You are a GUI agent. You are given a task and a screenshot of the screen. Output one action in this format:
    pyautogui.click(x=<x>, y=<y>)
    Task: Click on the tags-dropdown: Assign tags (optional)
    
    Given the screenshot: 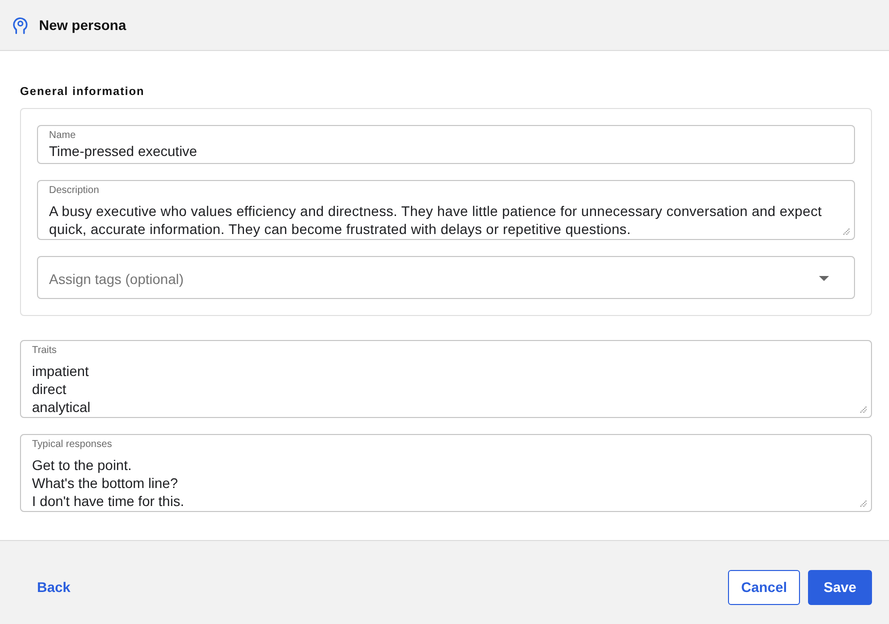 What is the action you would take?
    pyautogui.click(x=446, y=277)
    